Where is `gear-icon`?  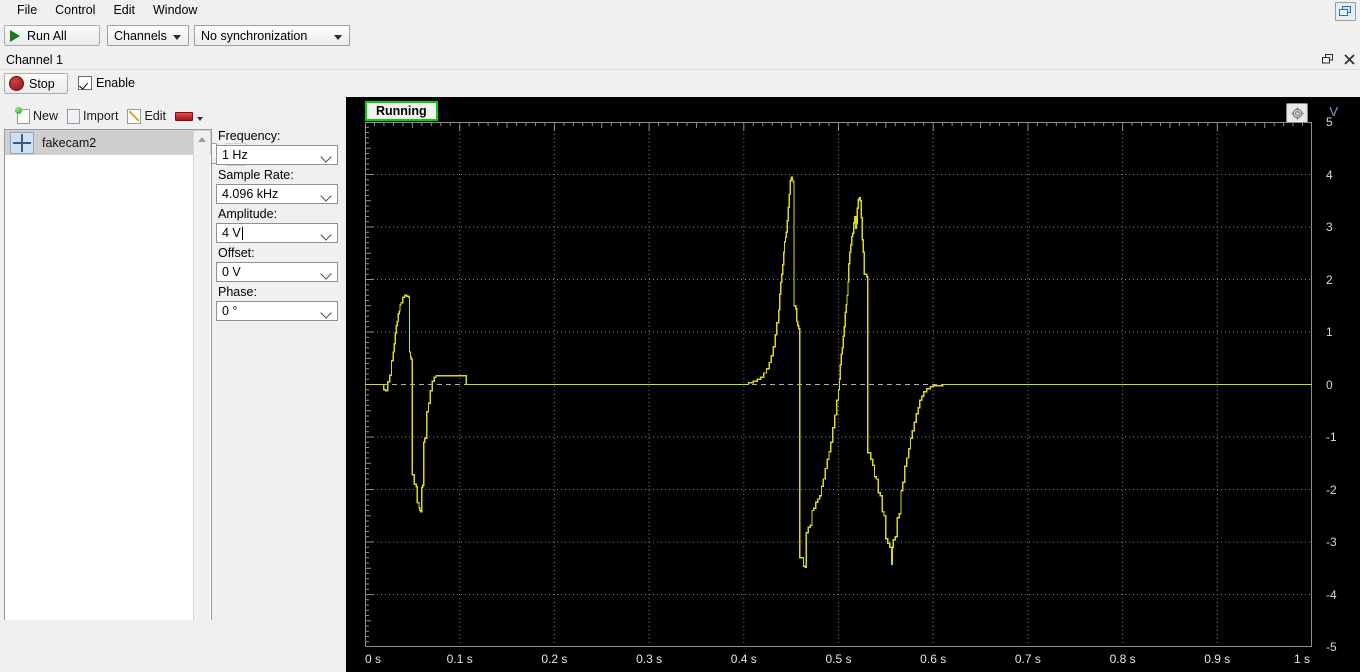
gear-icon is located at coordinates (1297, 113).